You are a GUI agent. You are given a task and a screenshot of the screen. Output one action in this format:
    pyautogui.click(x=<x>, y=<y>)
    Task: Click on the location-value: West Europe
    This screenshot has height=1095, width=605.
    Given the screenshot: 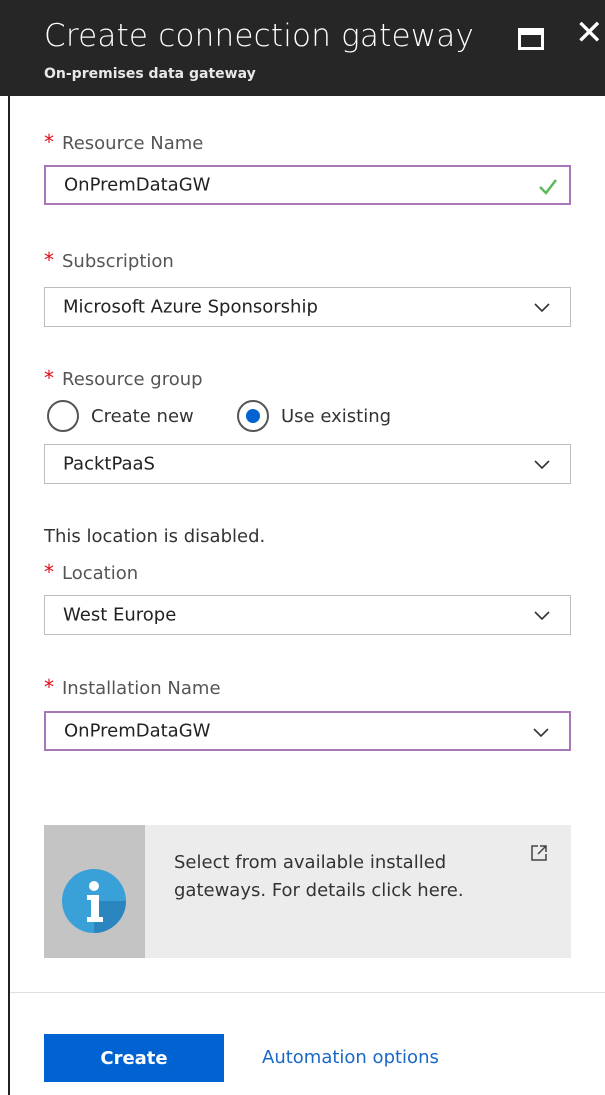 What is the action you would take?
    pyautogui.click(x=120, y=615)
    